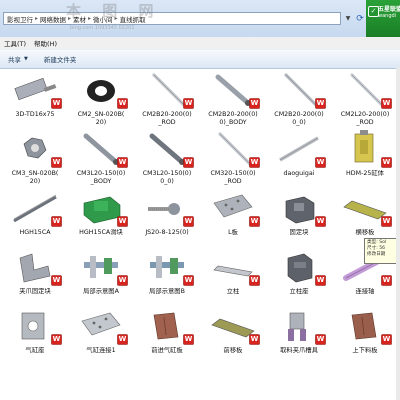 This screenshot has height=400, width=400. I want to click on vertical-scrollbar, so click(398, 233).